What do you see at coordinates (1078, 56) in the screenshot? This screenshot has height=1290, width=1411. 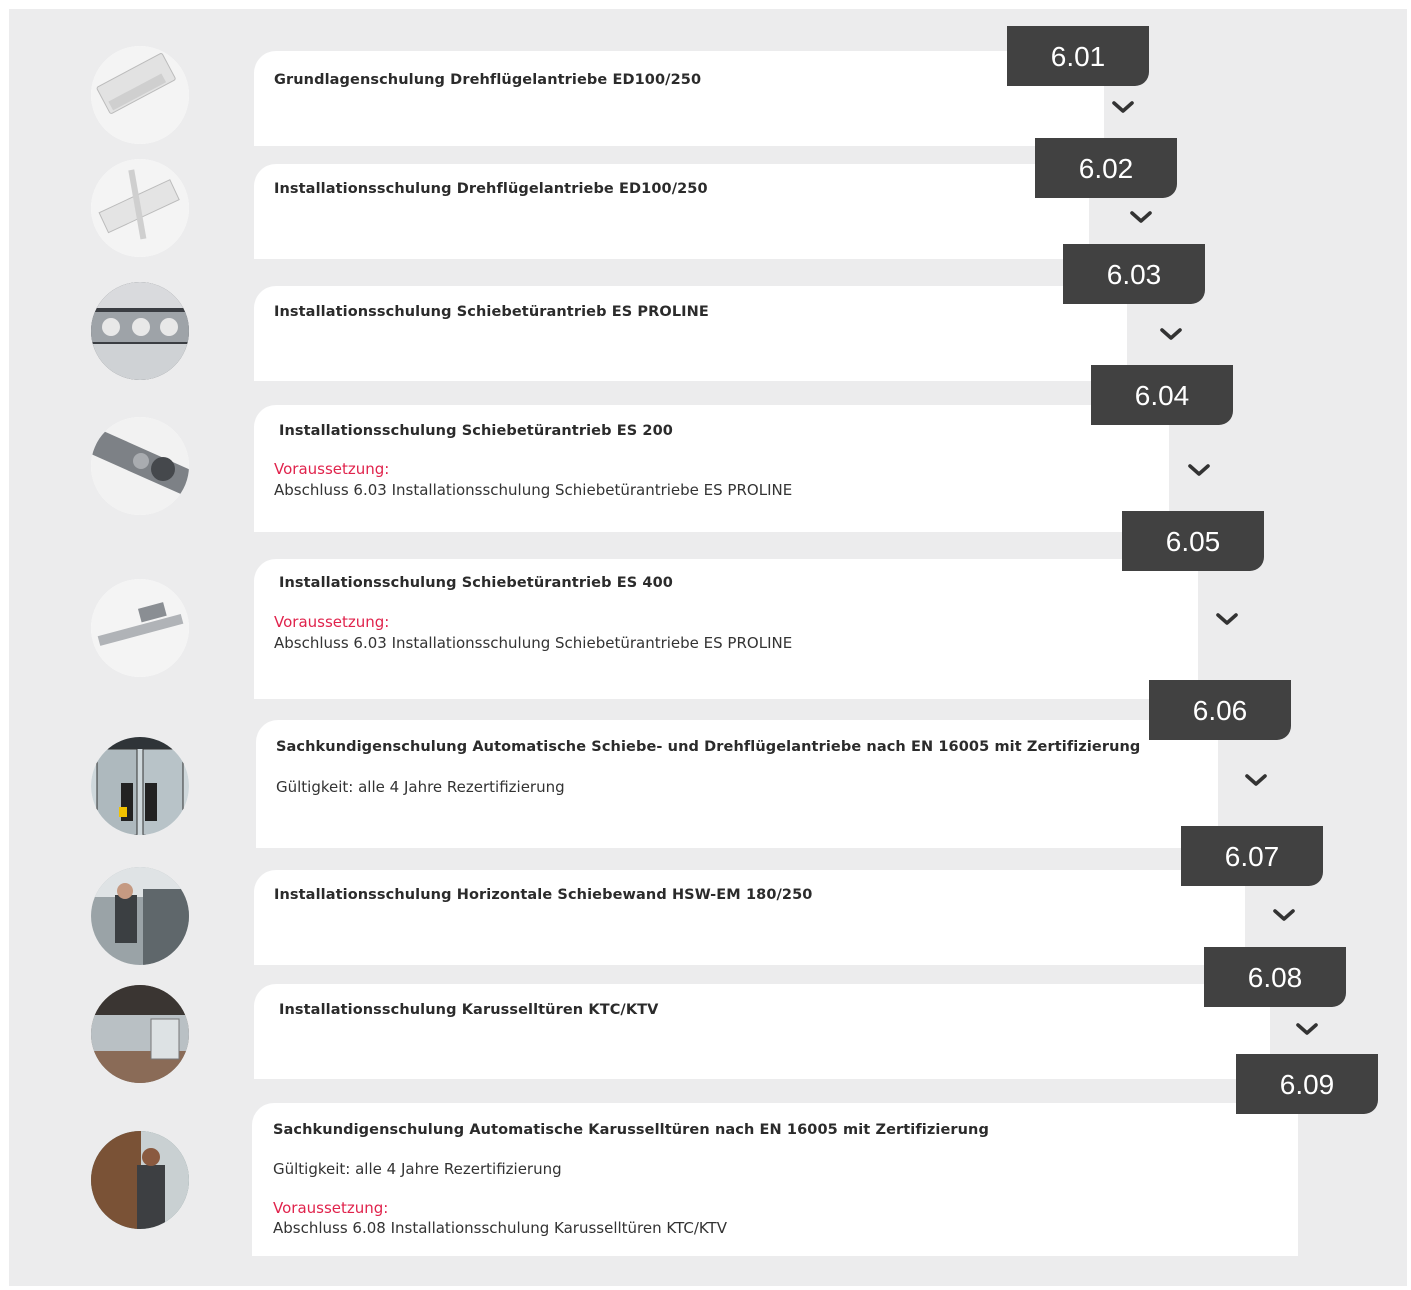 I see `course-number-badge: 6.01` at bounding box center [1078, 56].